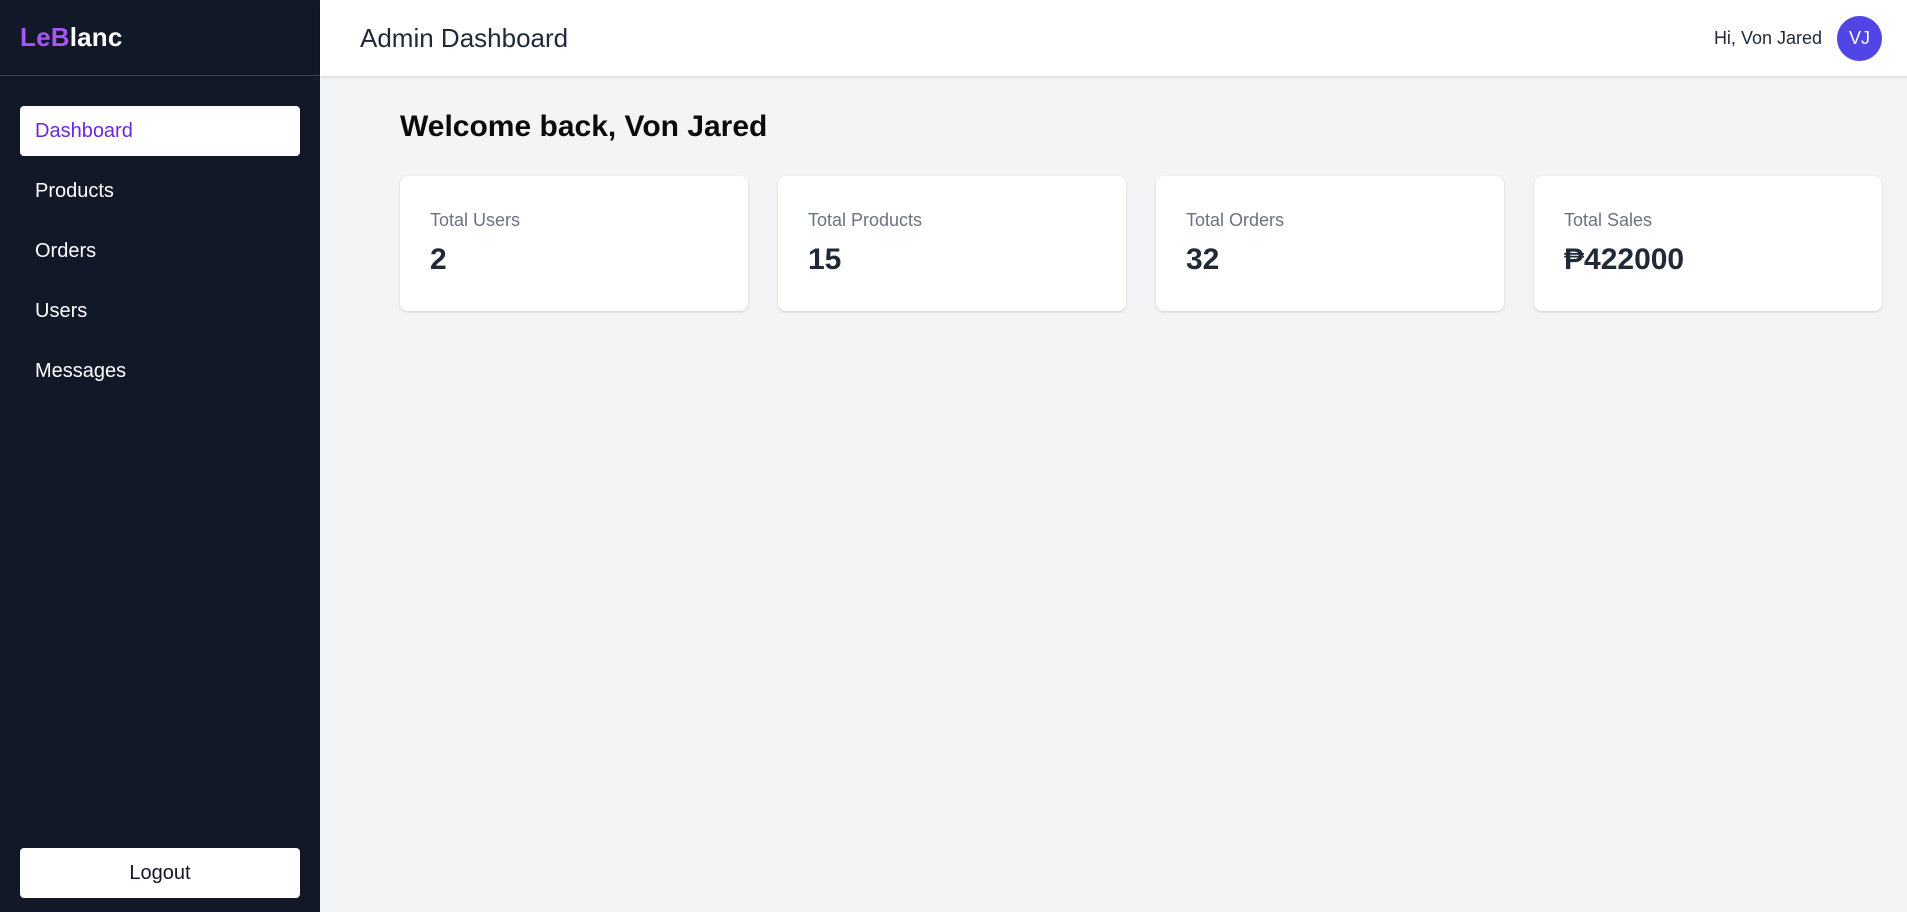  Describe the element at coordinates (438, 259) in the screenshot. I see `stat-card-value: 2` at that location.